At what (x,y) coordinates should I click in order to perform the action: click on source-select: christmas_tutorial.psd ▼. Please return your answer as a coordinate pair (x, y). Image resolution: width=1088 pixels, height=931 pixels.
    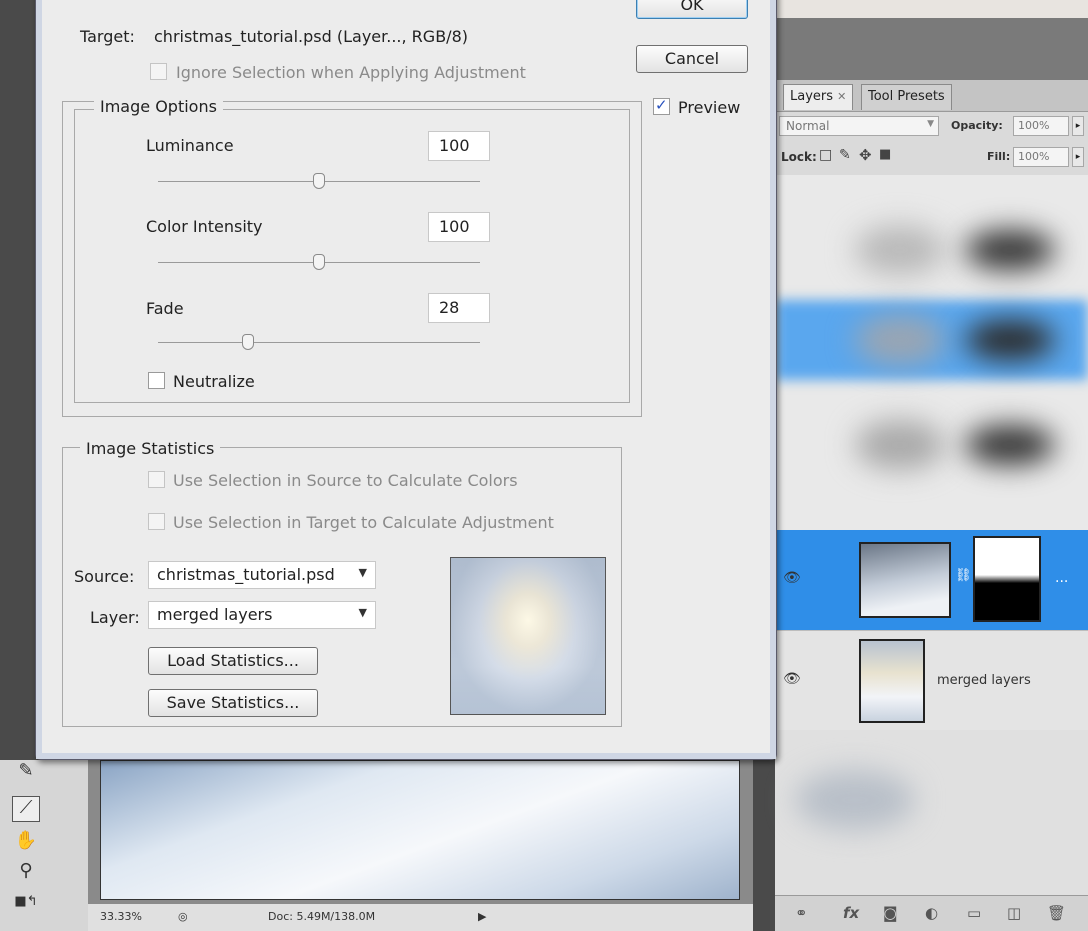
    Looking at the image, I should click on (262, 575).